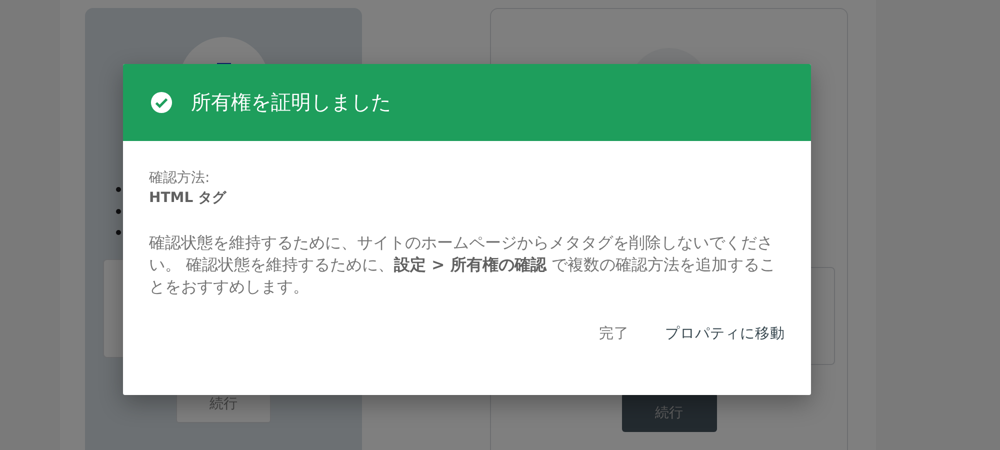  What do you see at coordinates (161, 102) in the screenshot?
I see `check-circle-icon` at bounding box center [161, 102].